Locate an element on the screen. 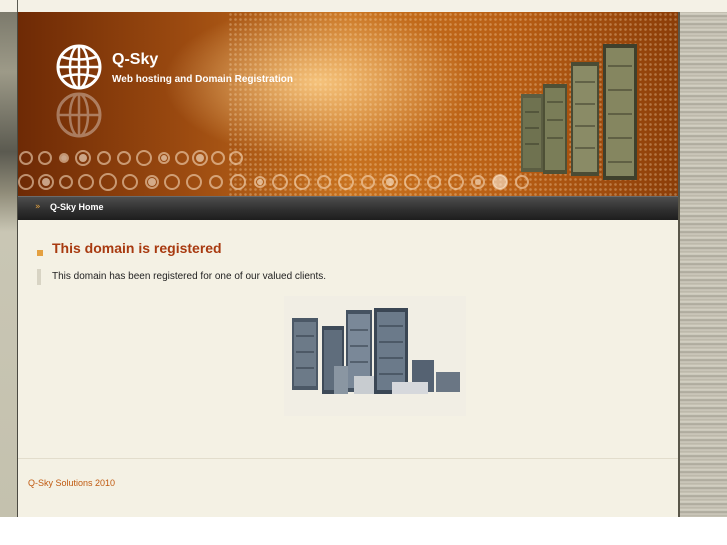 The height and width of the screenshot is (545, 727). decorative-rings is located at coordinates (273, 170).